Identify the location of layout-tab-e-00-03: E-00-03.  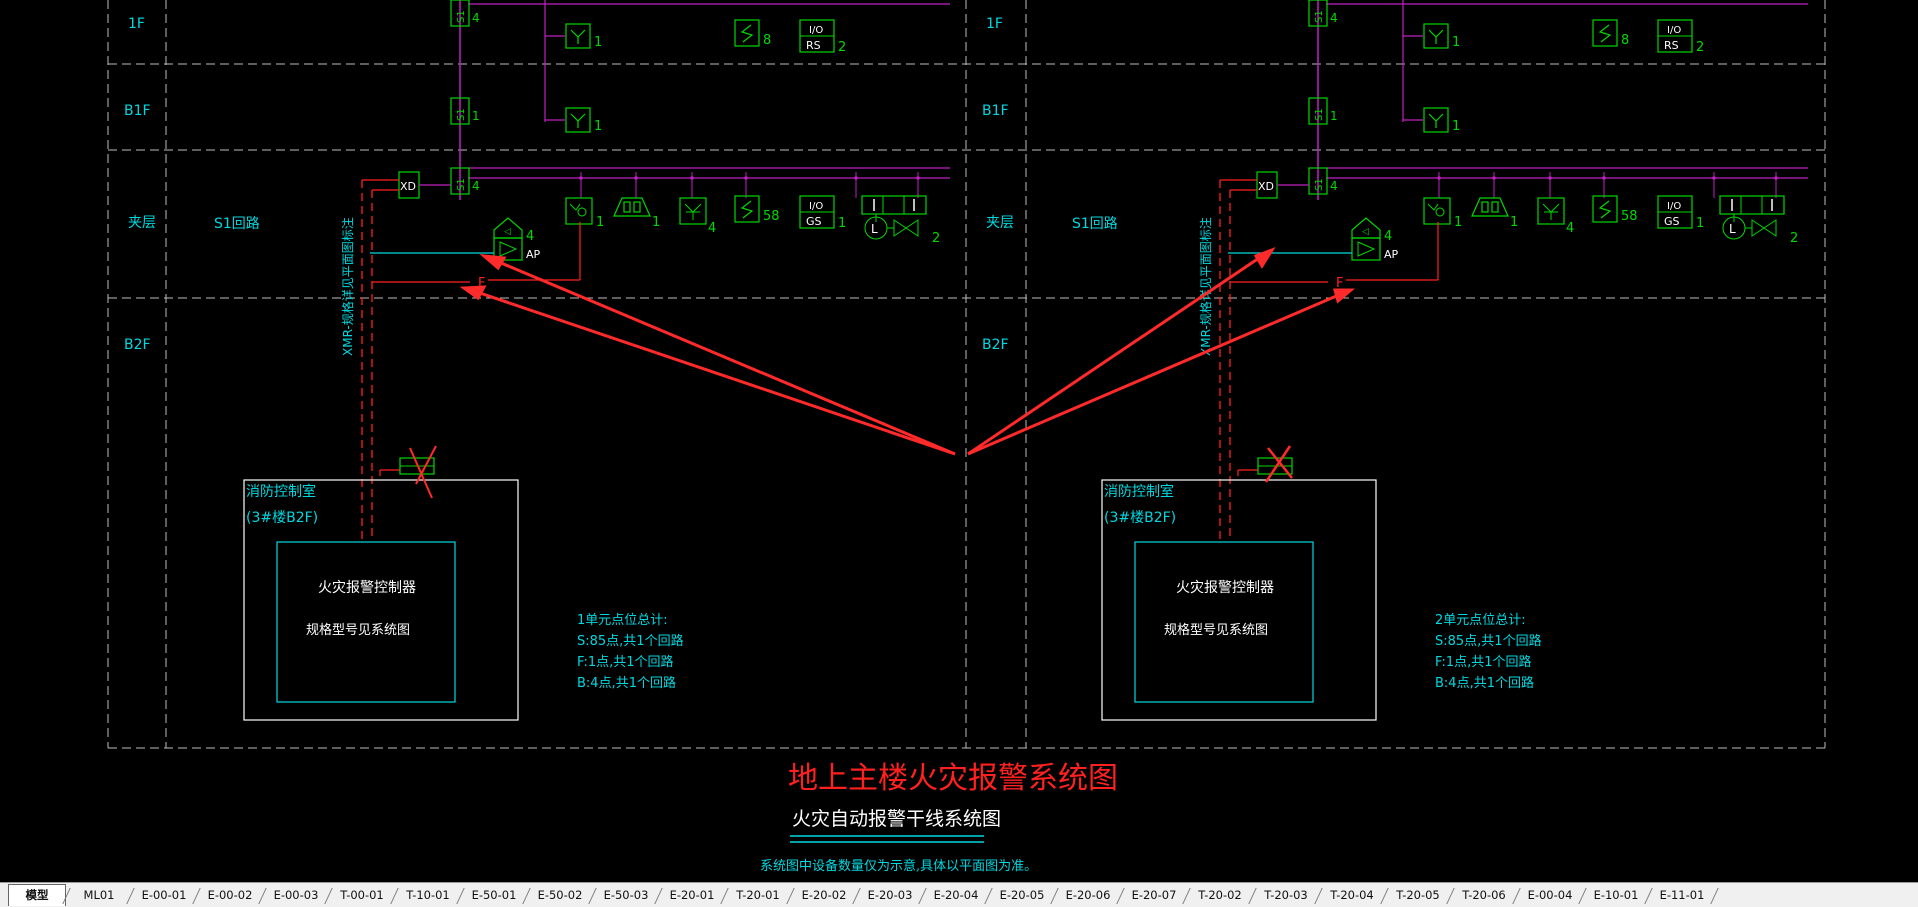
(296, 895).